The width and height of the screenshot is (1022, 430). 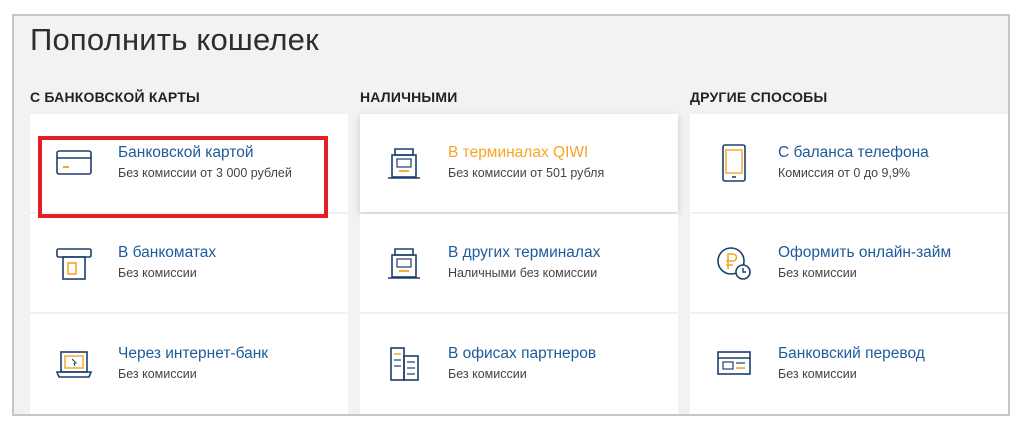 What do you see at coordinates (734, 163) in the screenshot?
I see `mobile-phone-icon` at bounding box center [734, 163].